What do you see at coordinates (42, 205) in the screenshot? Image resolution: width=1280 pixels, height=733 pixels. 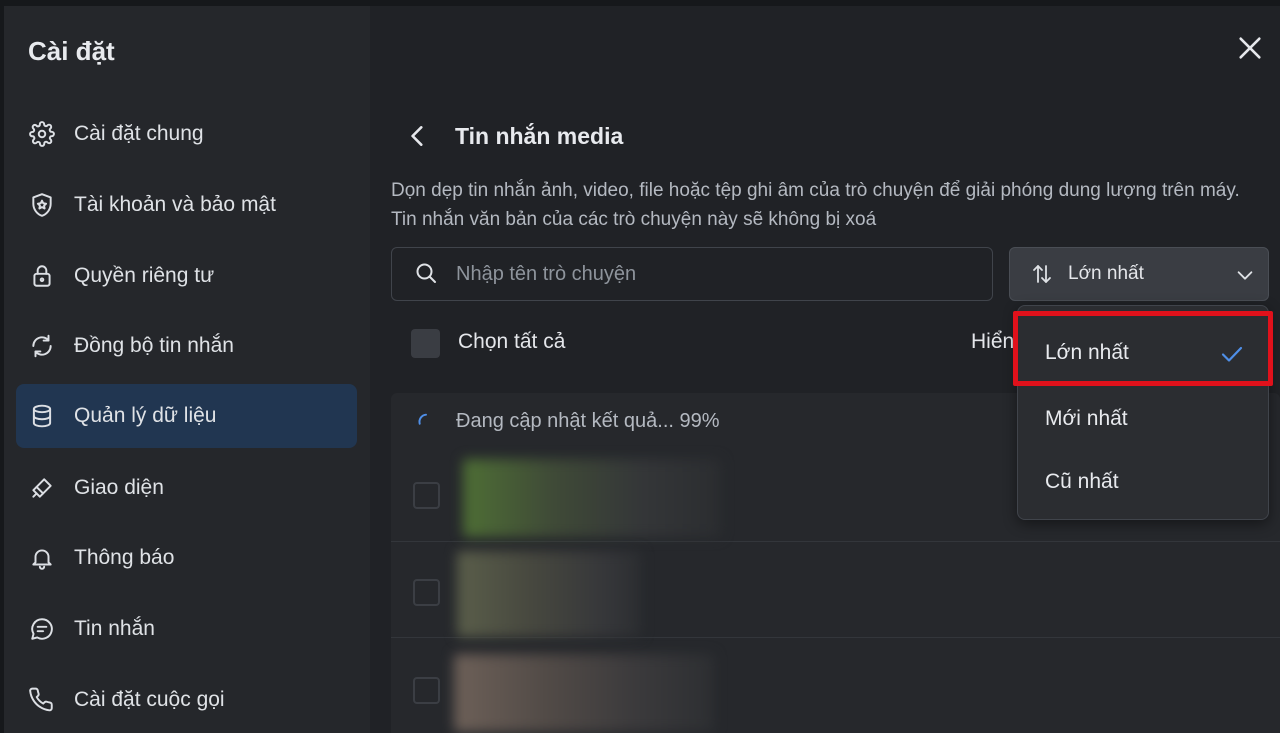 I see `shield-icon` at bounding box center [42, 205].